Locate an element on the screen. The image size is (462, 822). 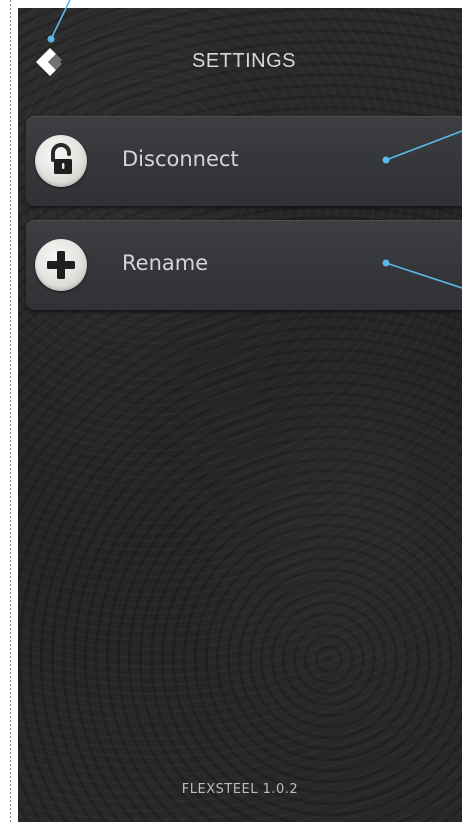
version-label: FLEXSTEEL 1.0.2 is located at coordinates (240, 789).